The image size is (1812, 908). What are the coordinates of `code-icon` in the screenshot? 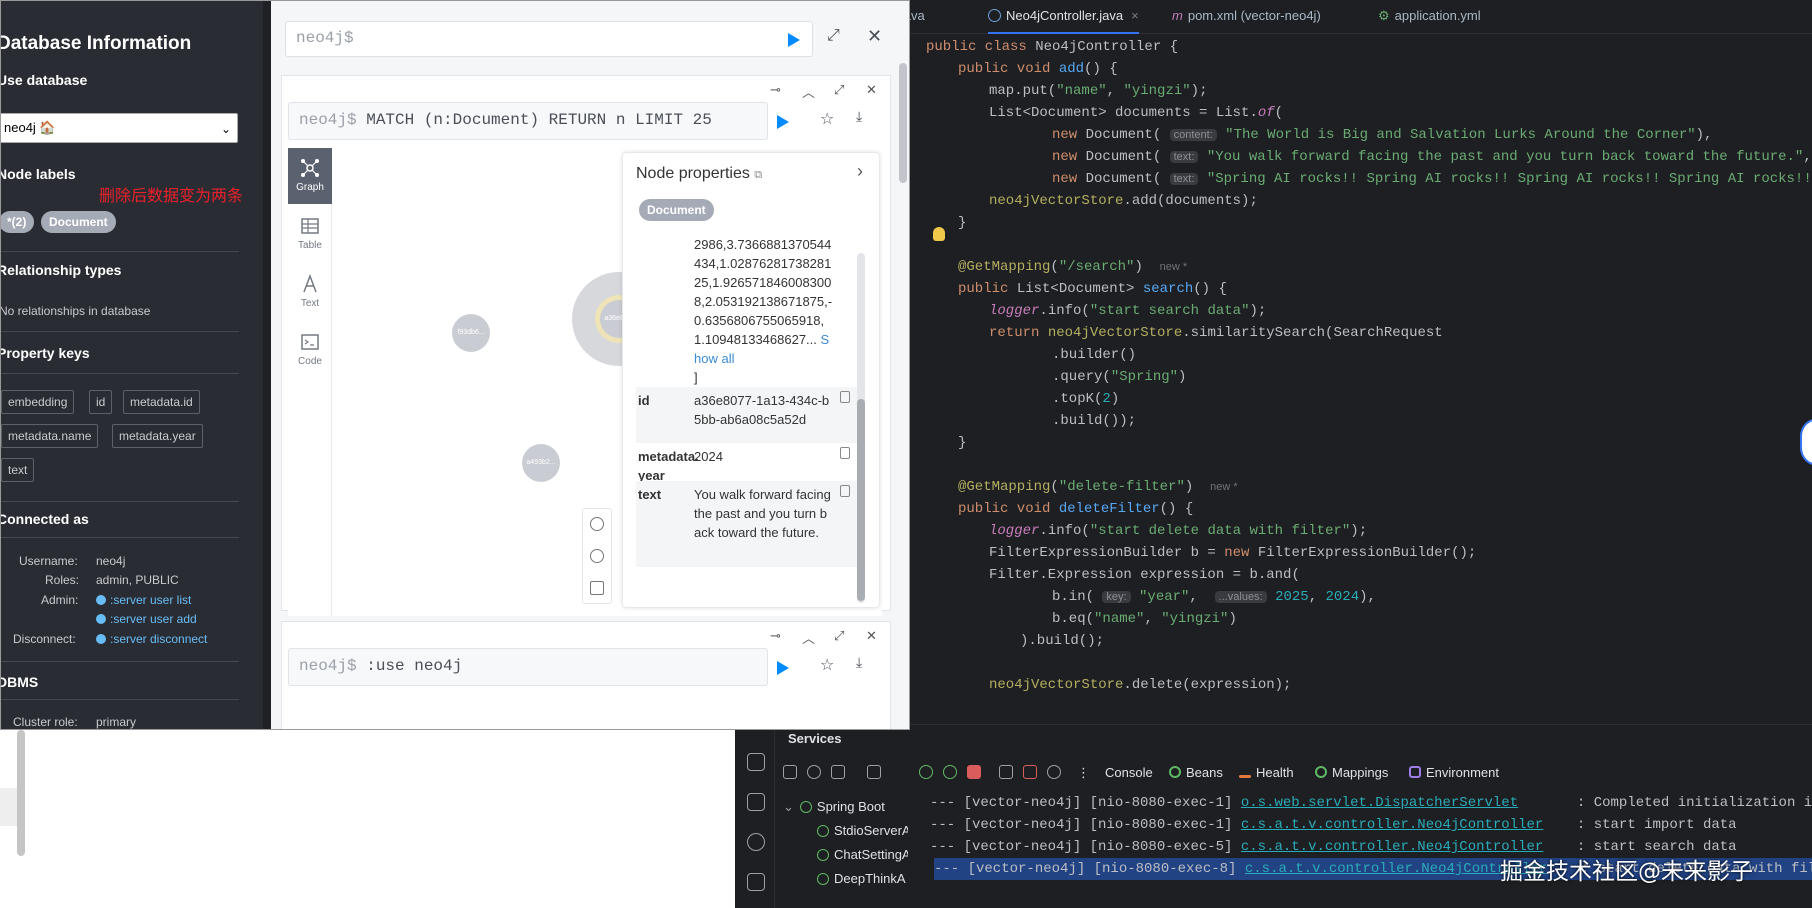 It's located at (310, 342).